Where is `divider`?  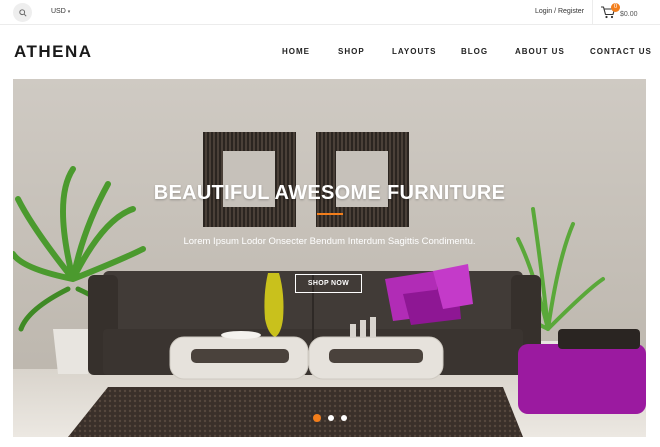 divider is located at coordinates (592, 12).